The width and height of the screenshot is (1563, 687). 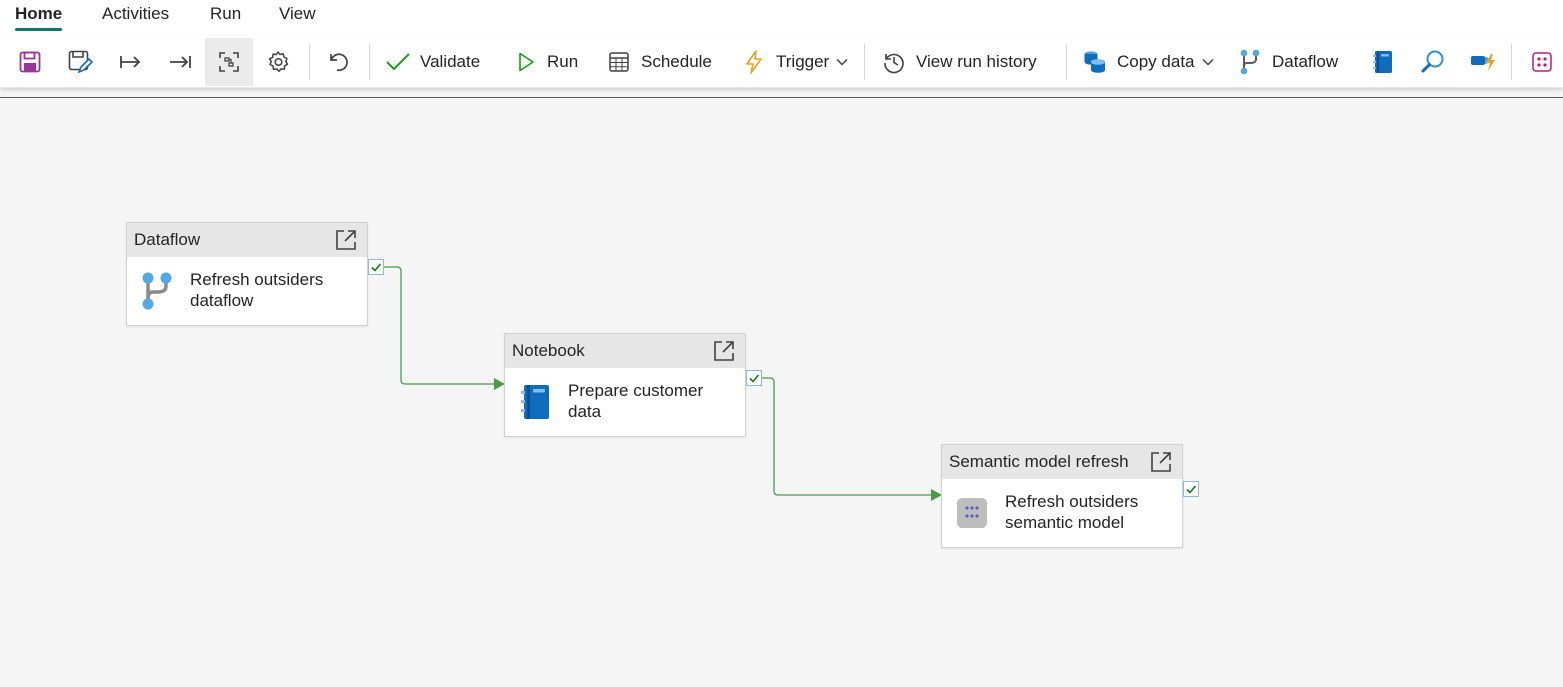 I want to click on activity-card-dataflow: Dataflow Refresh outsiders dataflow, so click(x=247, y=274).